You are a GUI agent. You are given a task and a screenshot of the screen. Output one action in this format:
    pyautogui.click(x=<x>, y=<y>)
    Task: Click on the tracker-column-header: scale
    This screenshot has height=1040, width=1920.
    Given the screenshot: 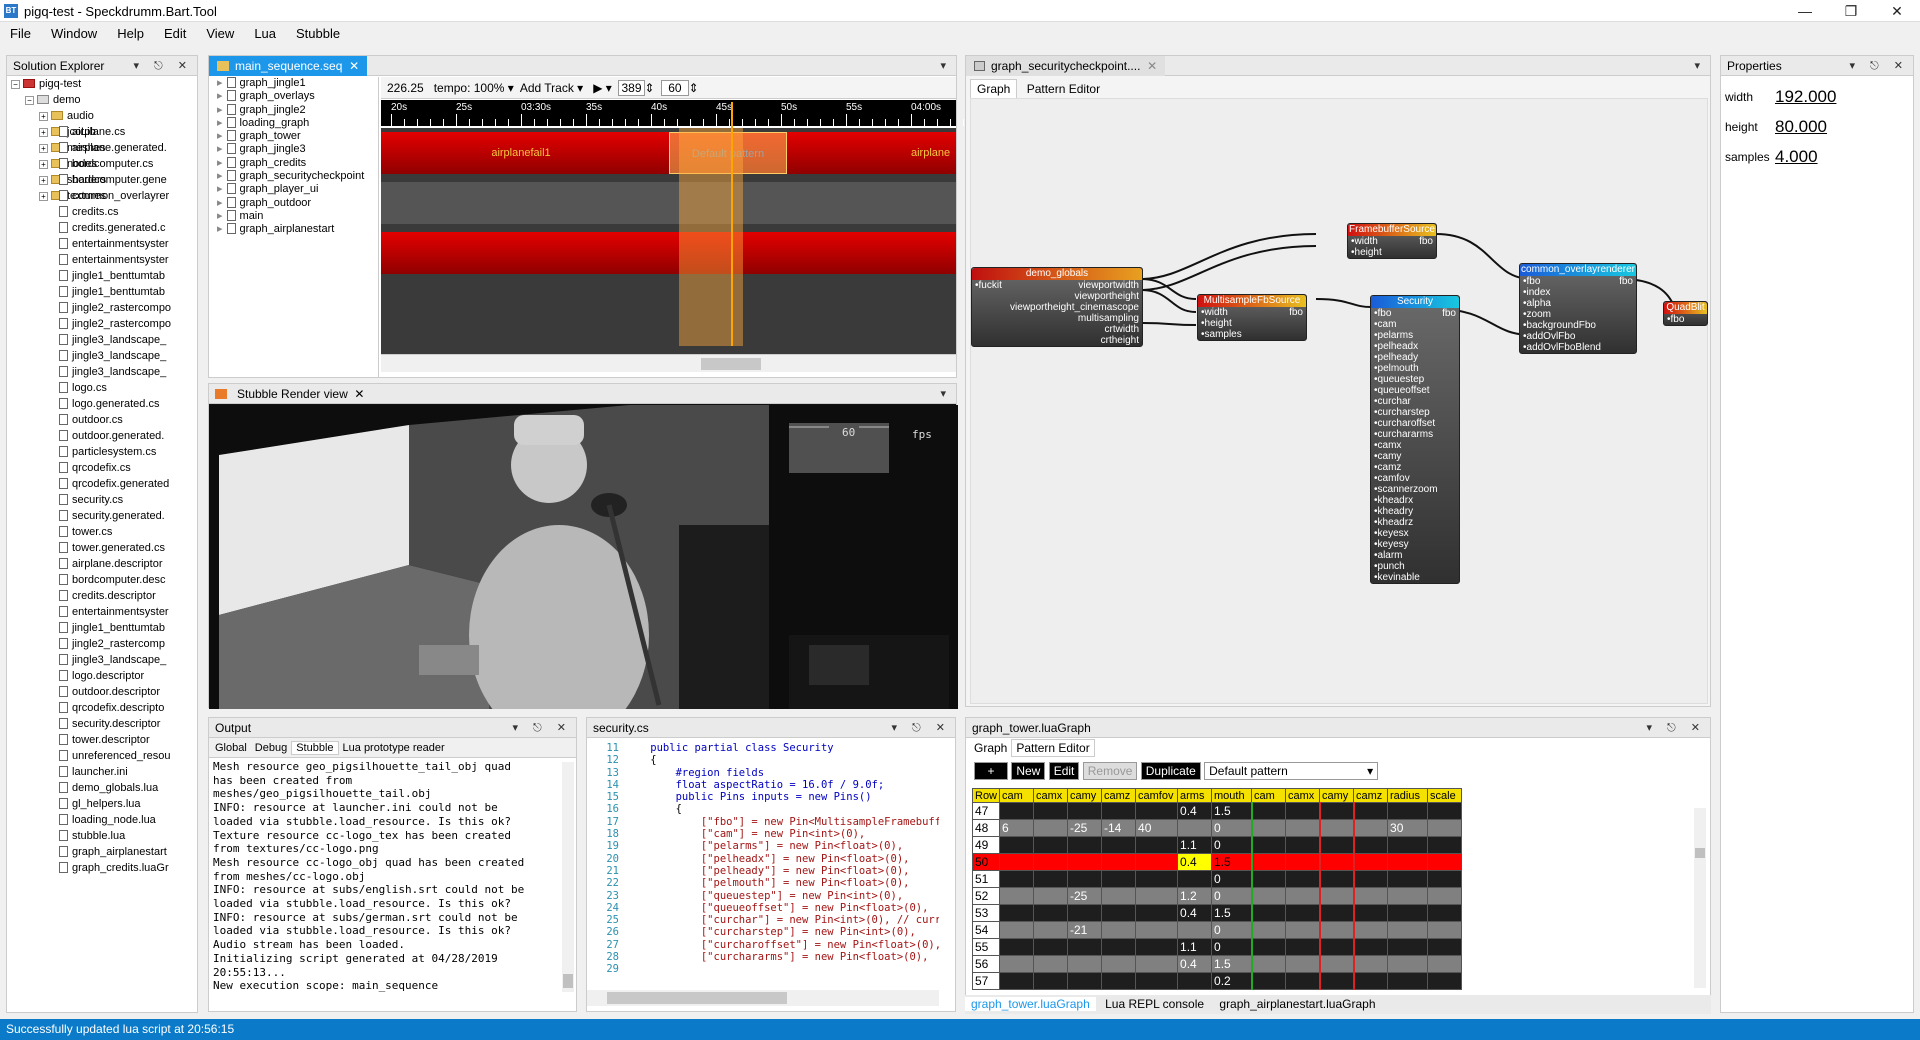 What is the action you would take?
    pyautogui.click(x=1445, y=795)
    